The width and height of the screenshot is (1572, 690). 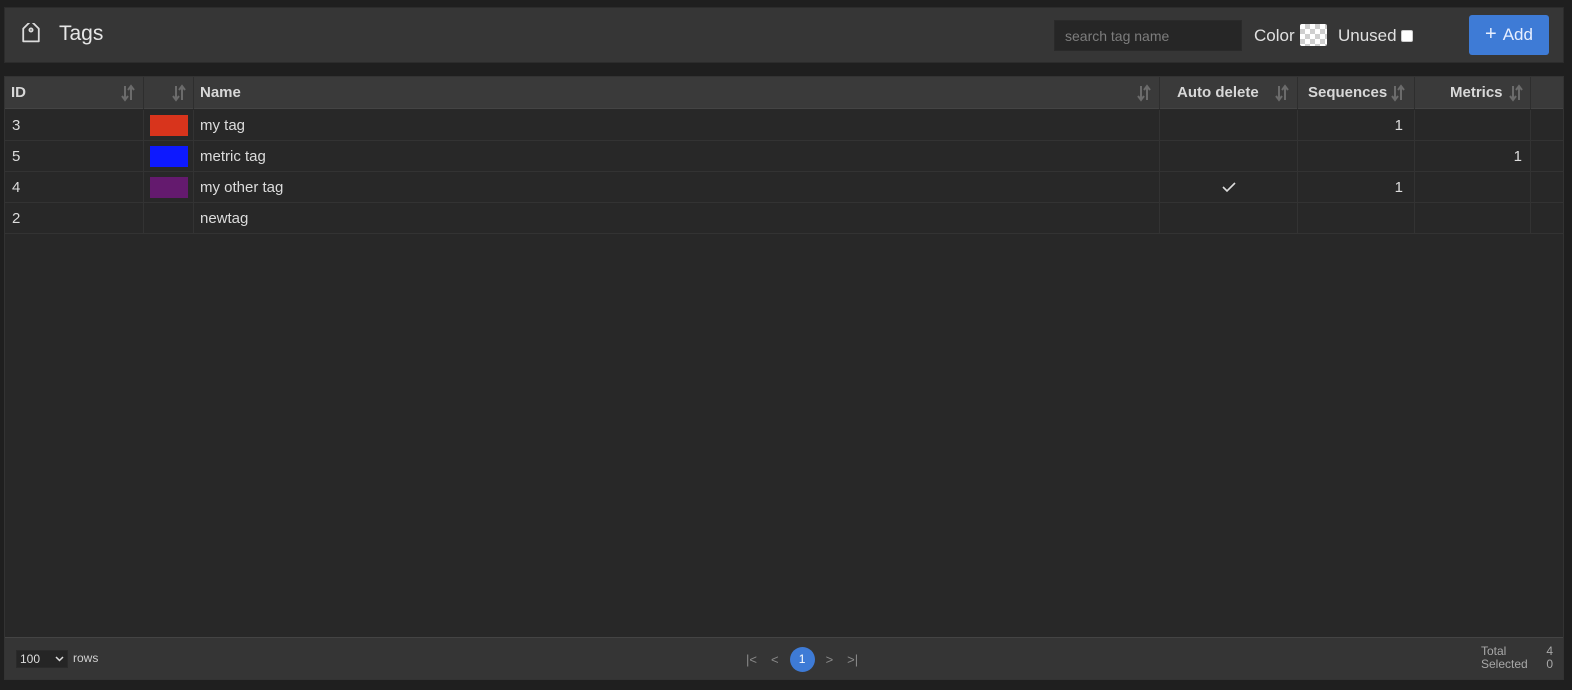 What do you see at coordinates (677, 93) in the screenshot?
I see `column-header-name: Name` at bounding box center [677, 93].